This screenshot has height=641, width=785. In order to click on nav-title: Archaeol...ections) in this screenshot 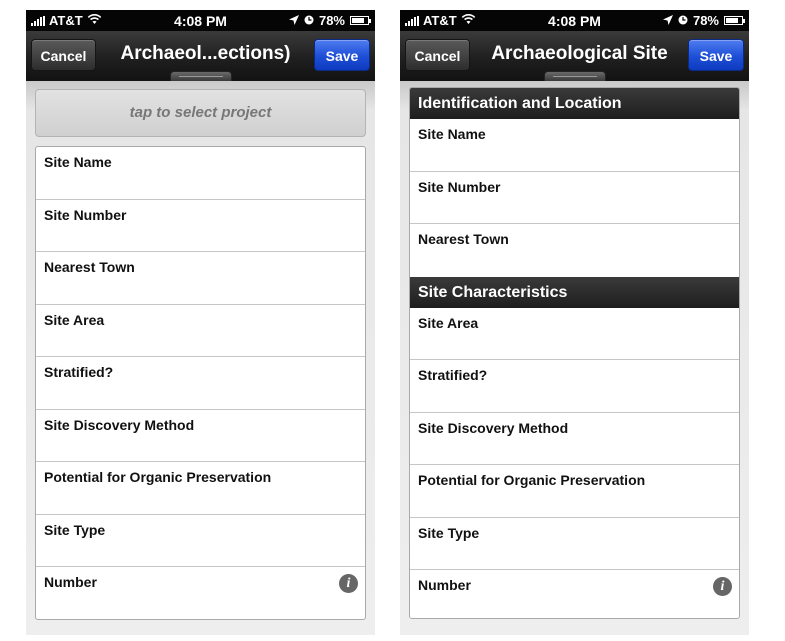, I will do `click(205, 53)`.